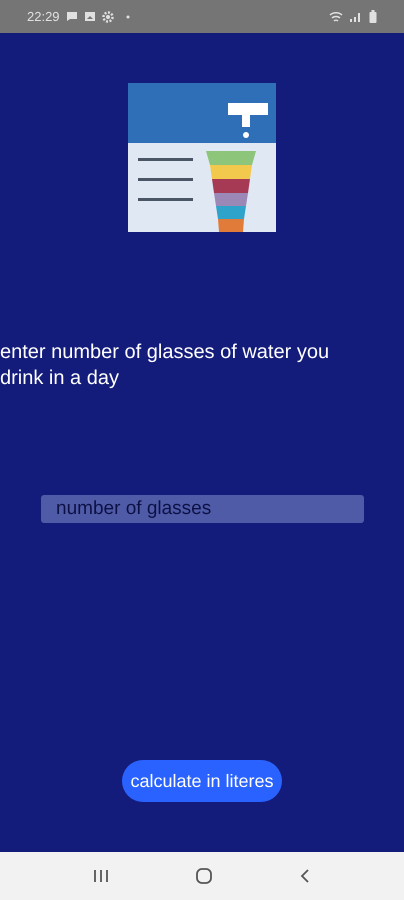  What do you see at coordinates (204, 876) in the screenshot?
I see `home-icon` at bounding box center [204, 876].